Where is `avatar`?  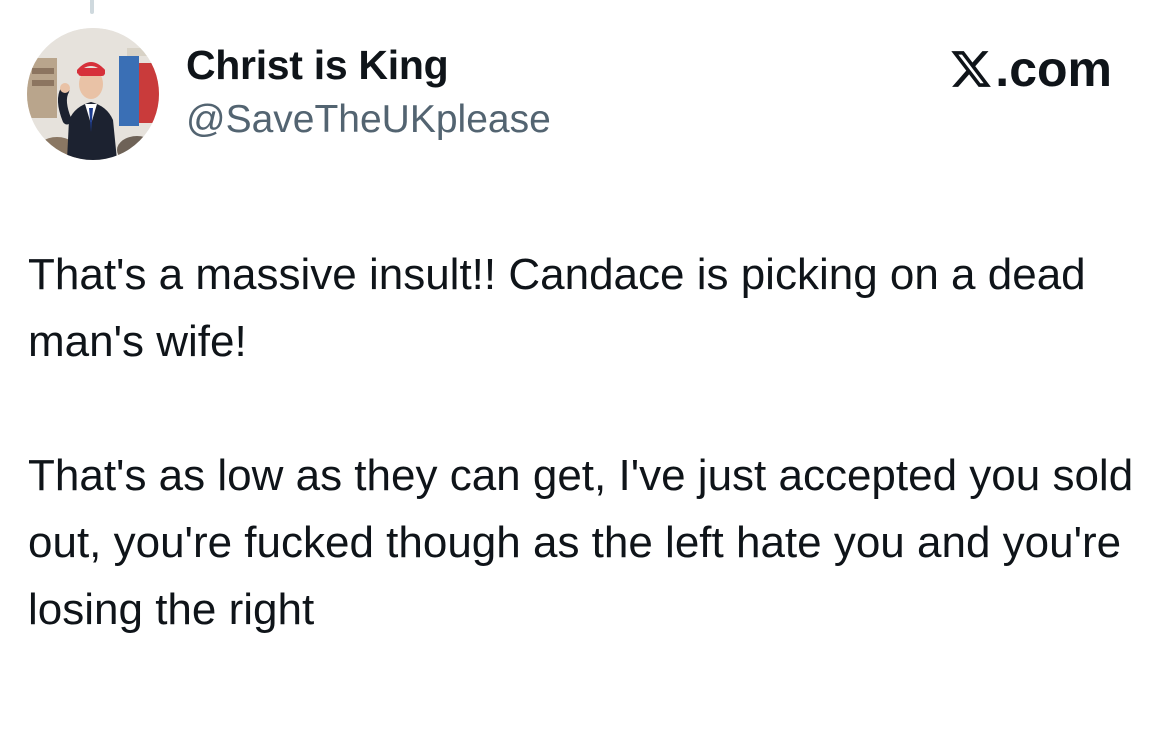
avatar is located at coordinates (93, 94).